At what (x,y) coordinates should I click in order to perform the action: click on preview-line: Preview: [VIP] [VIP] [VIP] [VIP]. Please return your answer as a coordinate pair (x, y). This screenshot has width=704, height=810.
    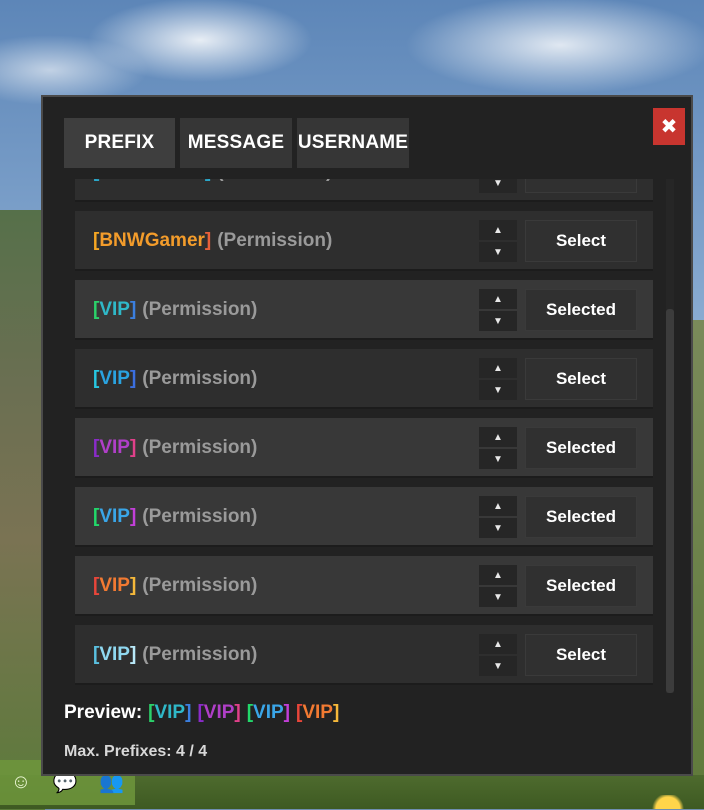
    Looking at the image, I should click on (201, 713).